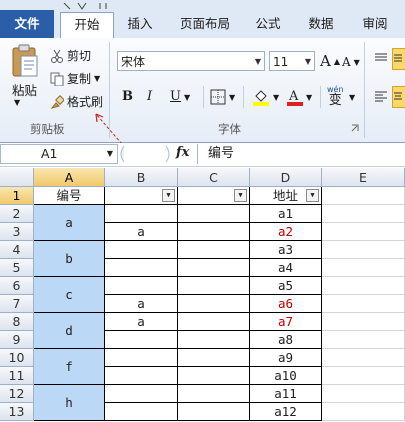 Image resolution: width=405 pixels, height=422 pixels. What do you see at coordinates (205, 25) in the screenshot?
I see `tab-page-layout: 页面布局` at bounding box center [205, 25].